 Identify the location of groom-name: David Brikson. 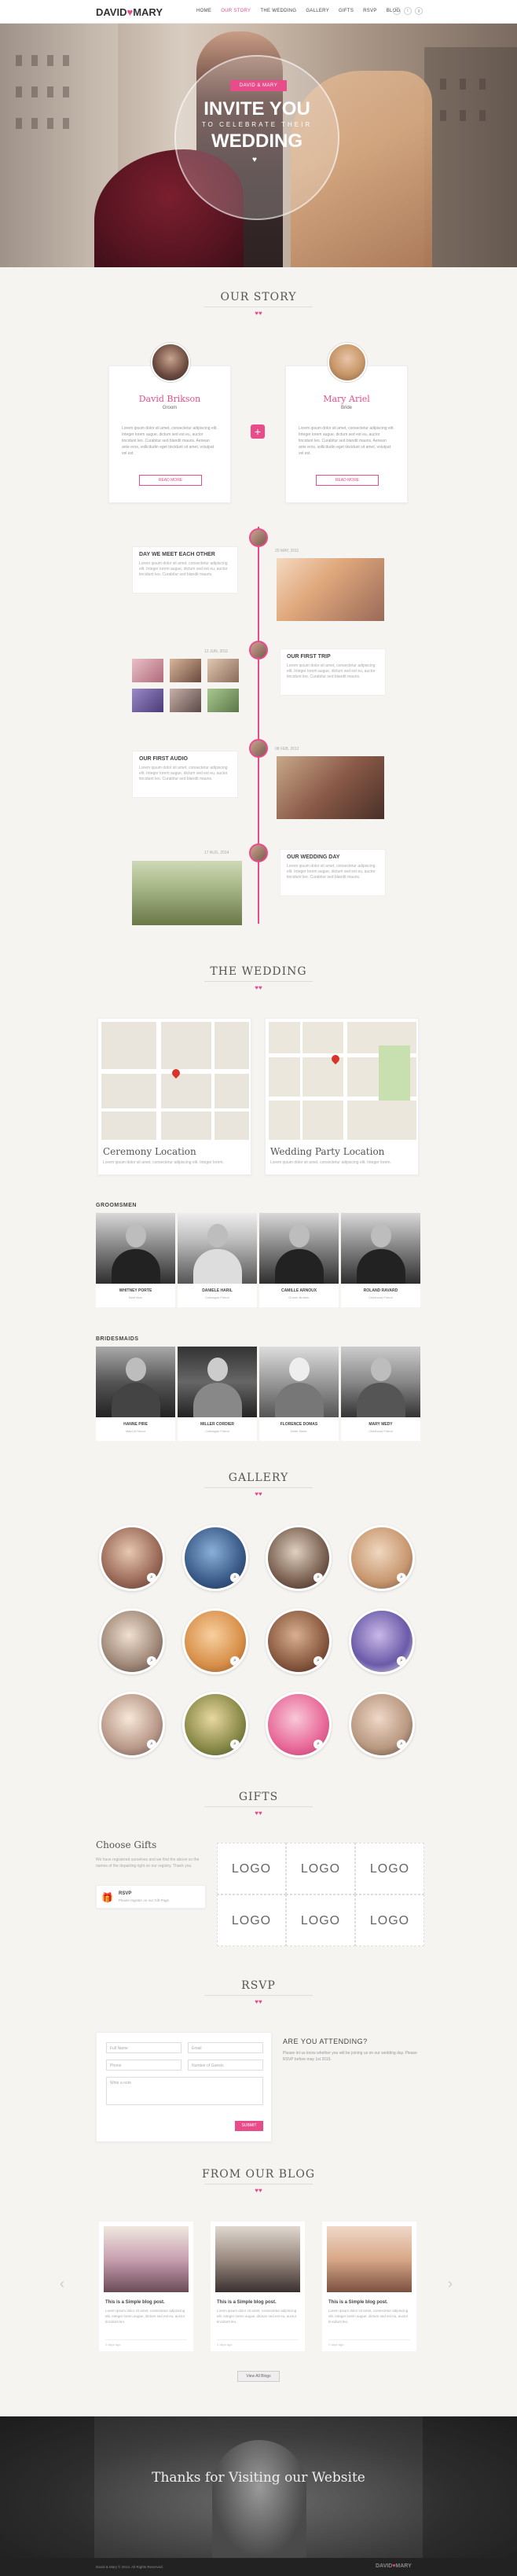
(169, 399).